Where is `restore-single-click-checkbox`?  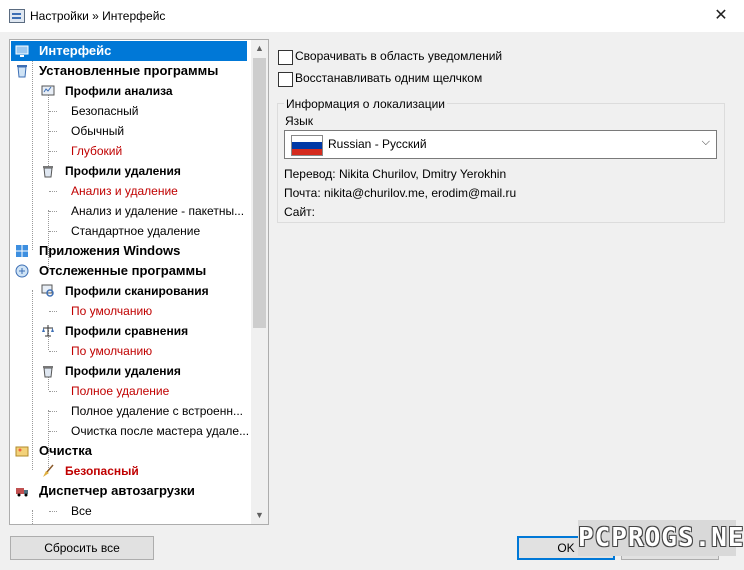 restore-single-click-checkbox is located at coordinates (285, 79).